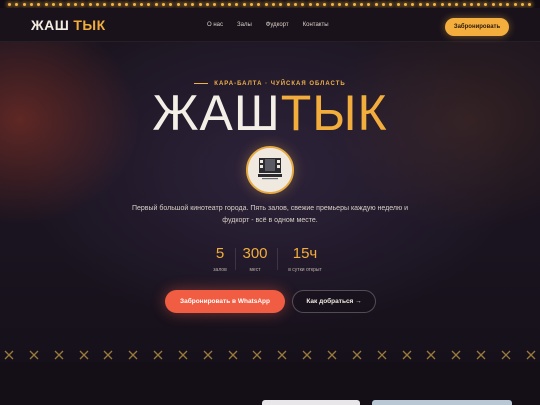 The image size is (540, 405). Describe the element at coordinates (50, 25) in the screenshot. I see `logo-part1: ЖАШ` at that location.